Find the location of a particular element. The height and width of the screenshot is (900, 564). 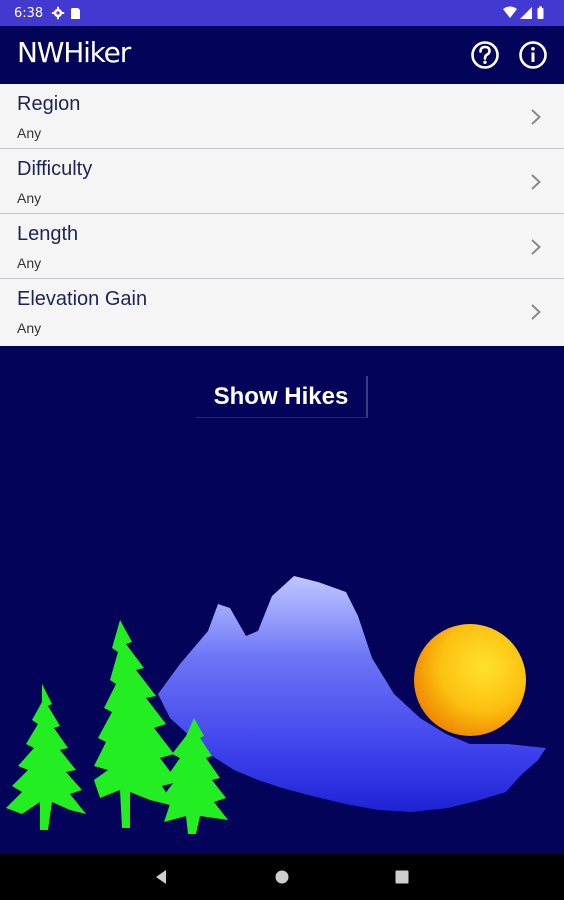

home-icon is located at coordinates (282, 877).